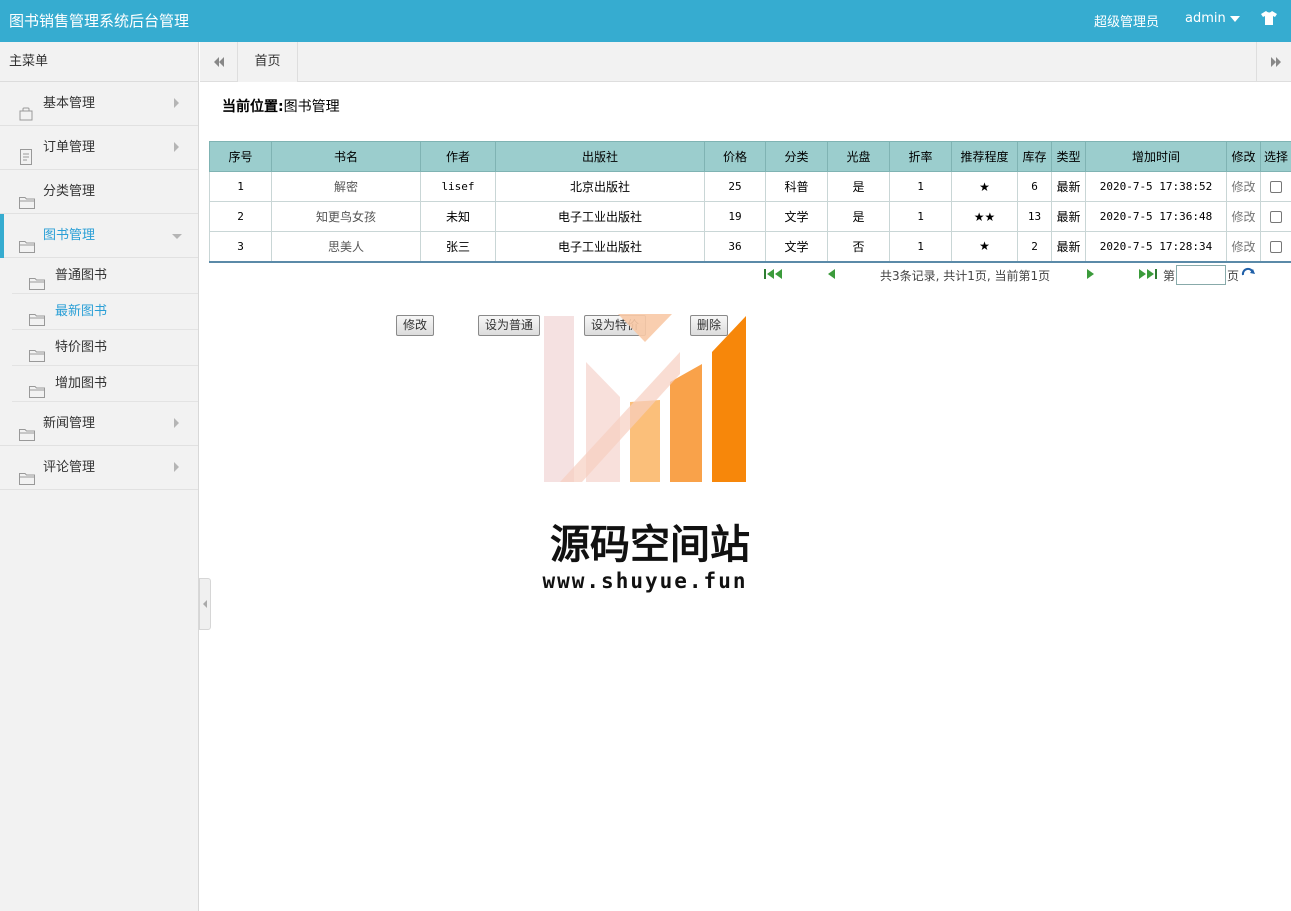 Image resolution: width=1291 pixels, height=911 pixels. Describe the element at coordinates (735, 247) in the screenshot. I see `cell-price: 36` at that location.